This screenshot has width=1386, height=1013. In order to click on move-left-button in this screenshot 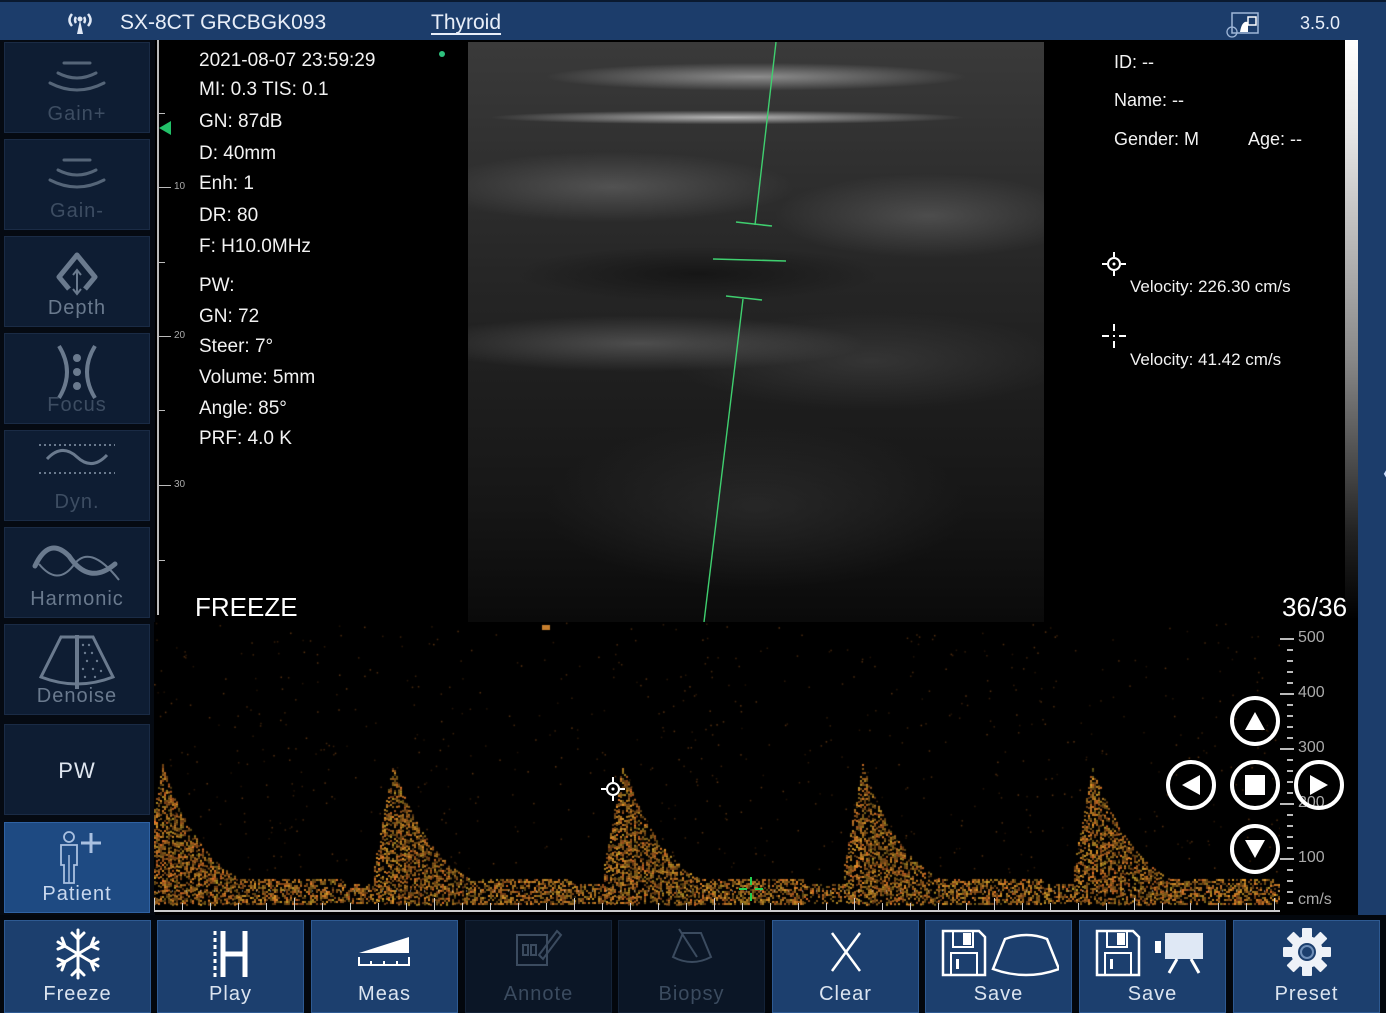, I will do `click(1191, 785)`.